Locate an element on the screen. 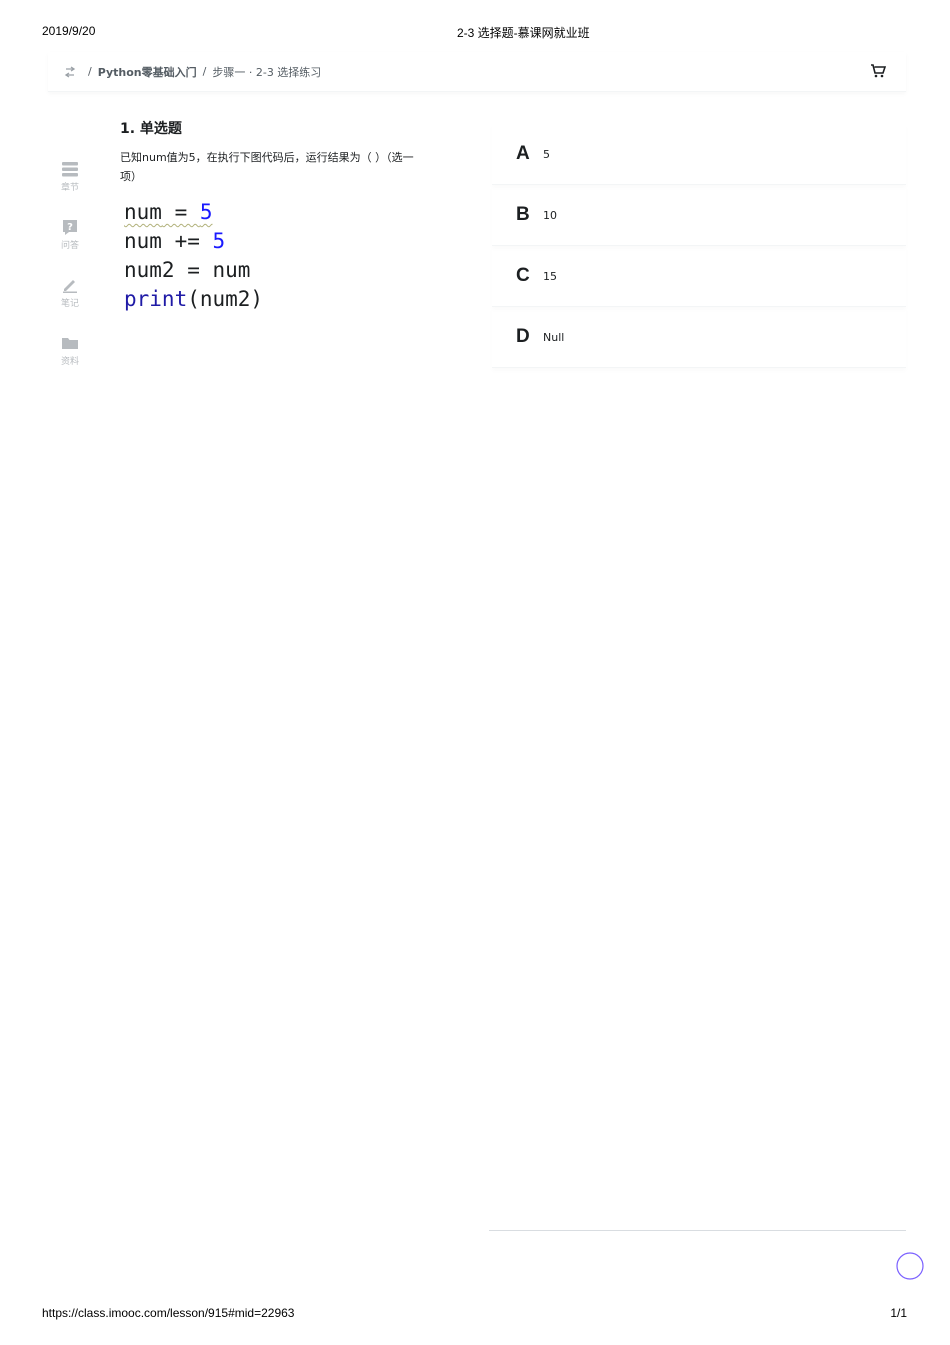  code-snippet: num = 5 num += 5 num2 = num print(num2) is located at coordinates (193, 256).